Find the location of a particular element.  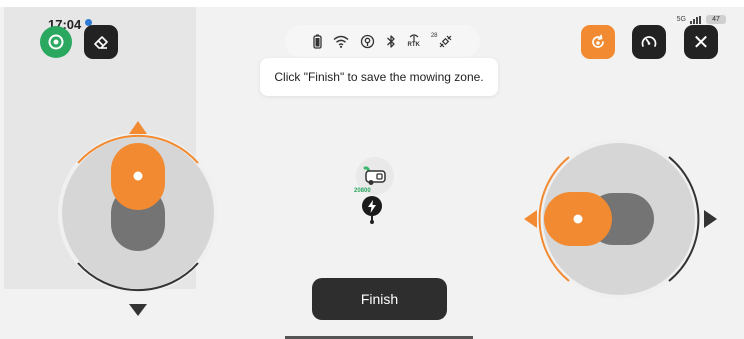

erase-button is located at coordinates (101, 42).